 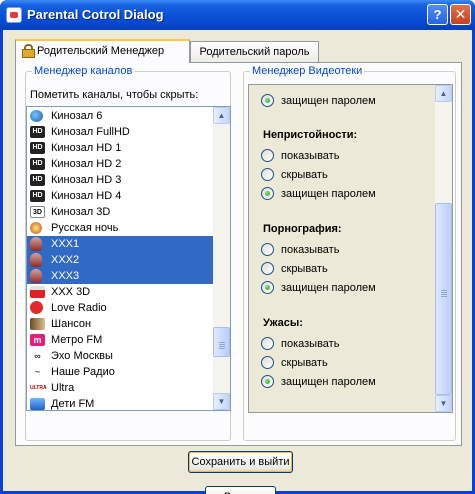 I want to click on channel-item: HD Кинозал HD 1, so click(x=120, y=148).